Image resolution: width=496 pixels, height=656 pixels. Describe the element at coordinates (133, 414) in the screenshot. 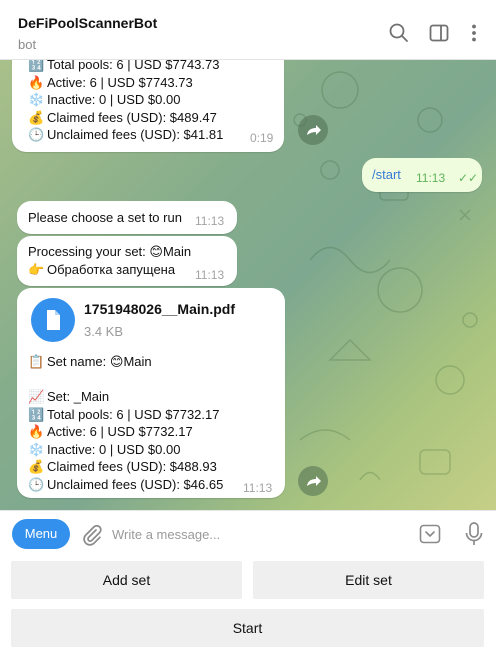

I see `total-pools-text: Total pools: 6 | USD $7732.17` at that location.